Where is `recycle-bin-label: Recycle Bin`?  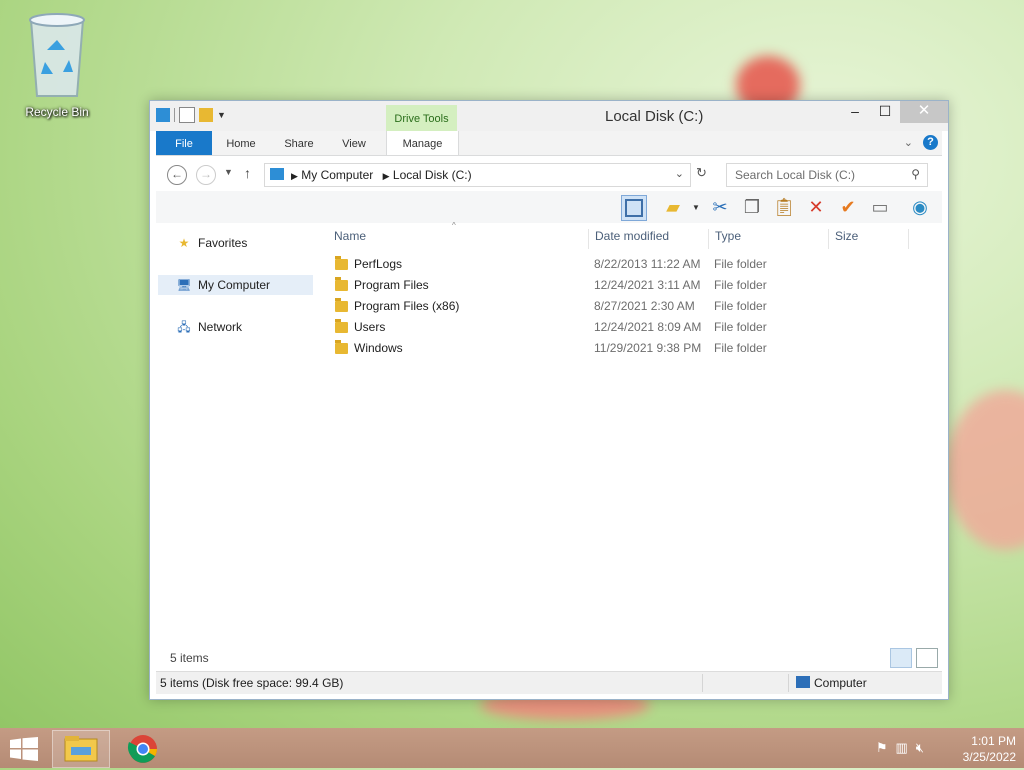
recycle-bin-label: Recycle Bin is located at coordinates (57, 112).